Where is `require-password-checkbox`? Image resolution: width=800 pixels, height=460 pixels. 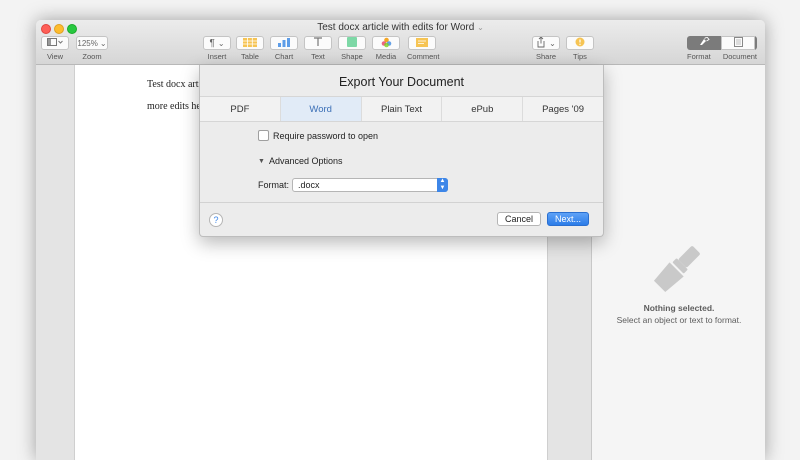 require-password-checkbox is located at coordinates (263, 135).